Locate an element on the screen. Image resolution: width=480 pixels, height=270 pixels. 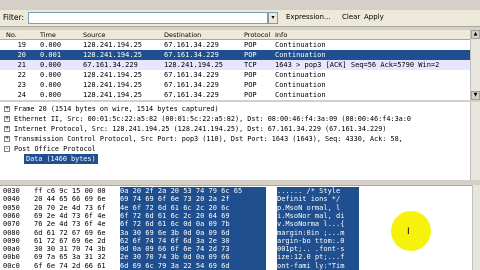
apply-button: Apply is located at coordinates (374, 17).